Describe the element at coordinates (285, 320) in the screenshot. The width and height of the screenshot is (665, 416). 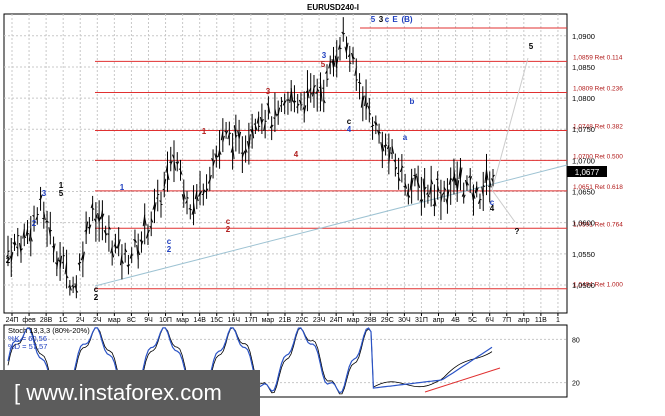
I see `x-tick-label: 21В` at that location.